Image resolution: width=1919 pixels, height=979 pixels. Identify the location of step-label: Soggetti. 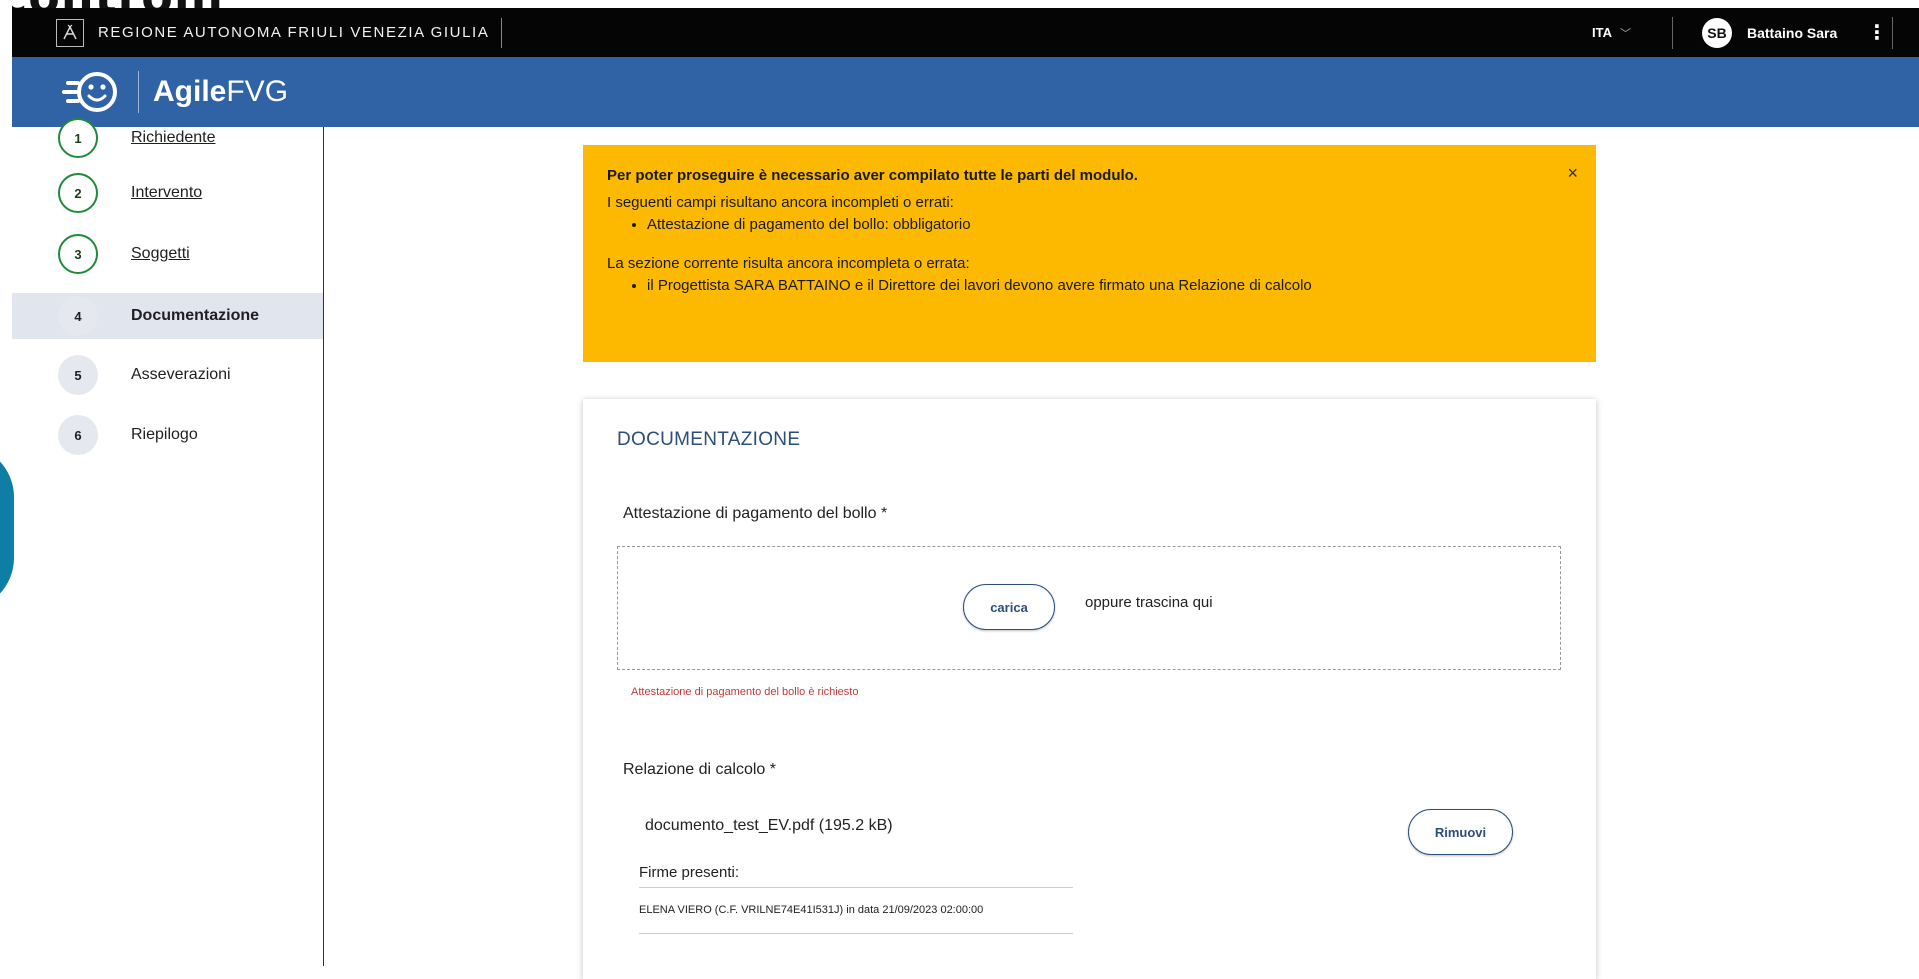
(160, 254).